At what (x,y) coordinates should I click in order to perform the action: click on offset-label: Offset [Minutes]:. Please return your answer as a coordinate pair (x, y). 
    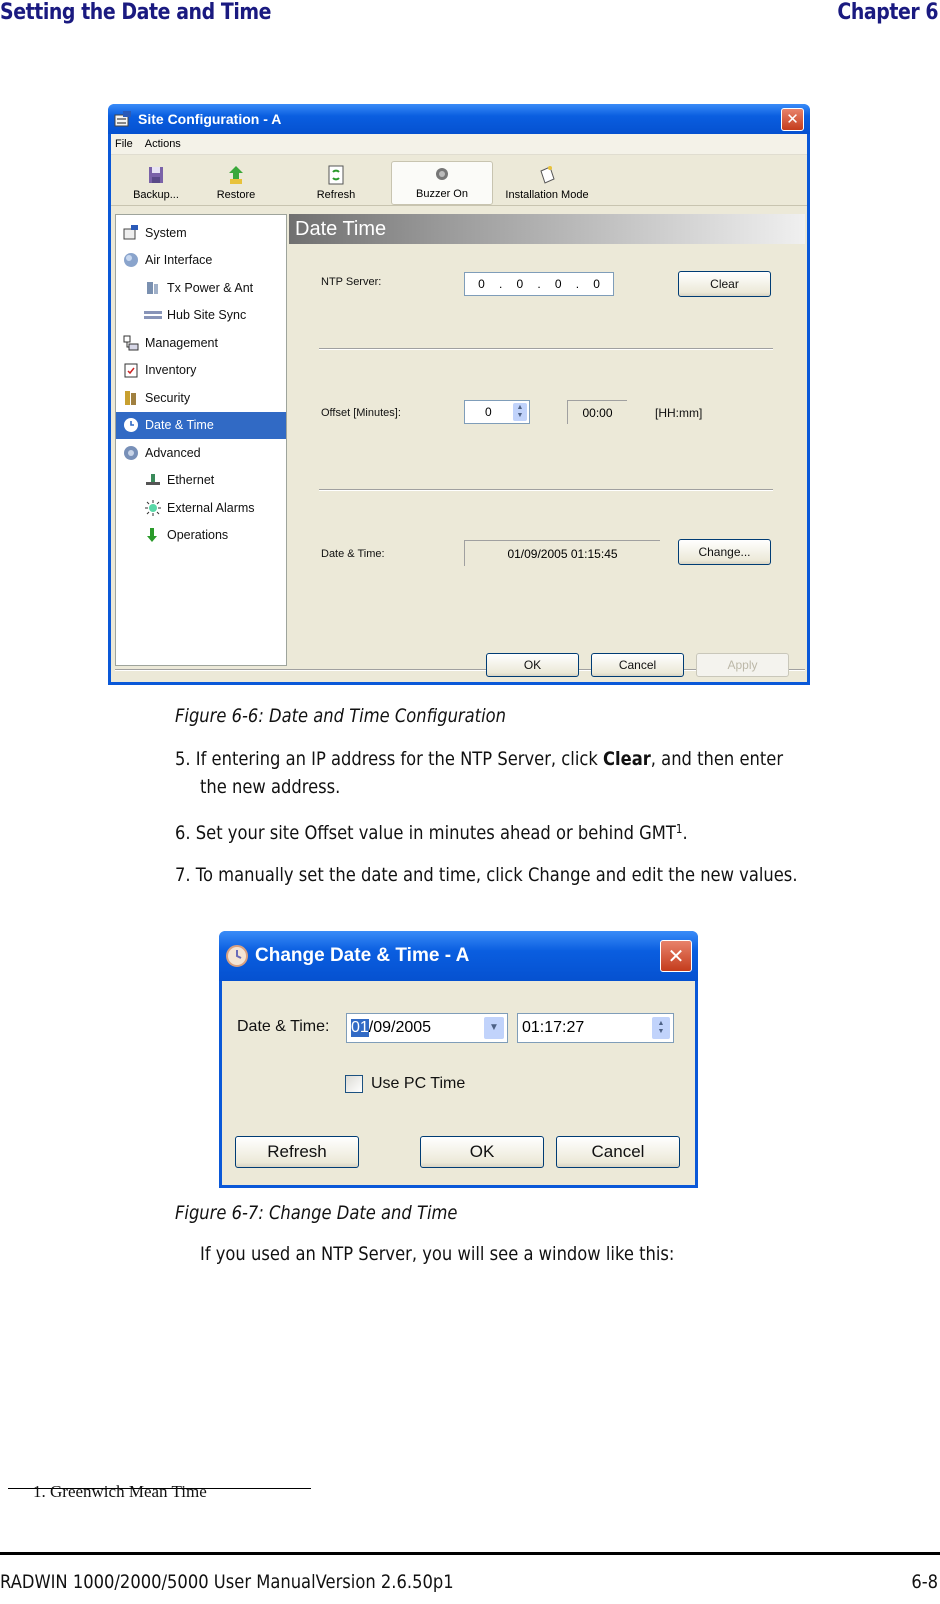
    Looking at the image, I should click on (361, 413).